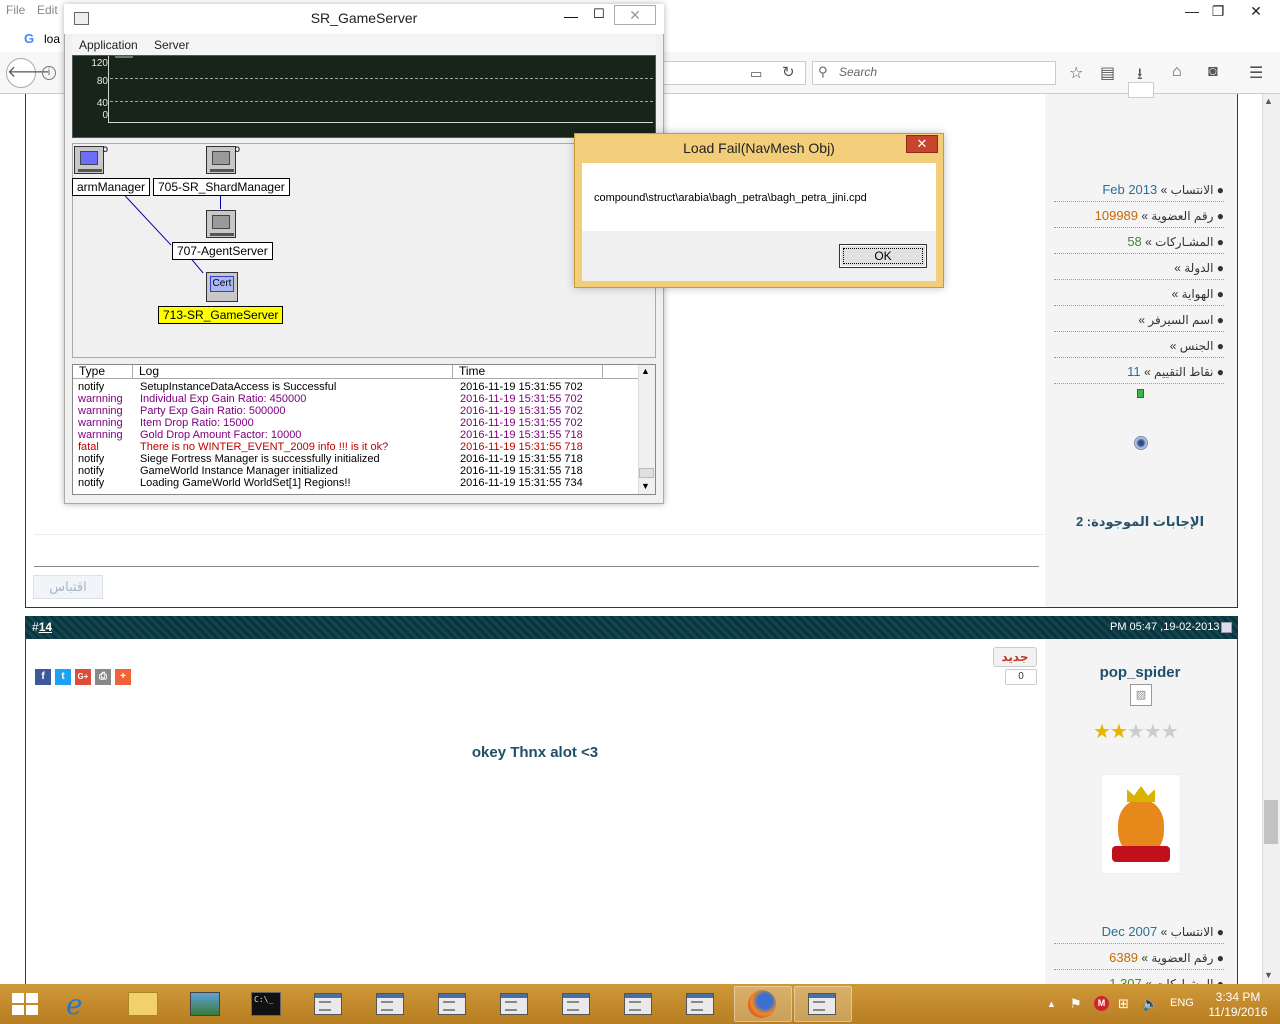 Image resolution: width=1280 pixels, height=1024 pixels. What do you see at coordinates (1150, 1004) in the screenshot?
I see `volume-icon: 🔈` at bounding box center [1150, 1004].